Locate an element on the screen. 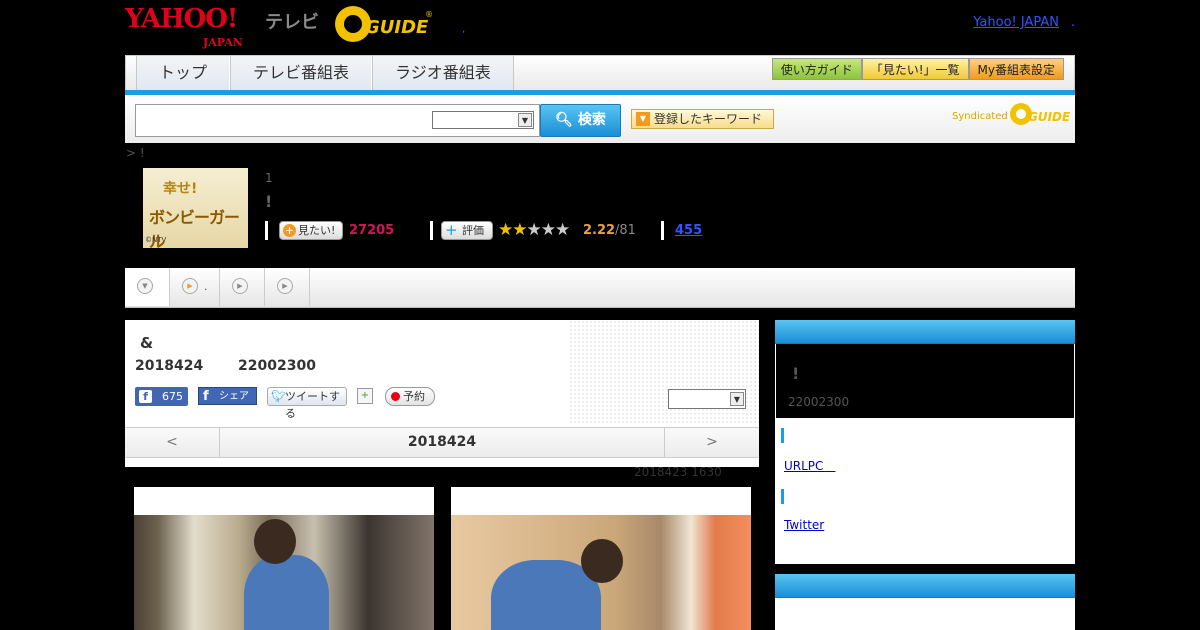 Image resolution: width=1200 pixels, height=630 pixels. search-icon: 🔍︎ is located at coordinates (564, 120).